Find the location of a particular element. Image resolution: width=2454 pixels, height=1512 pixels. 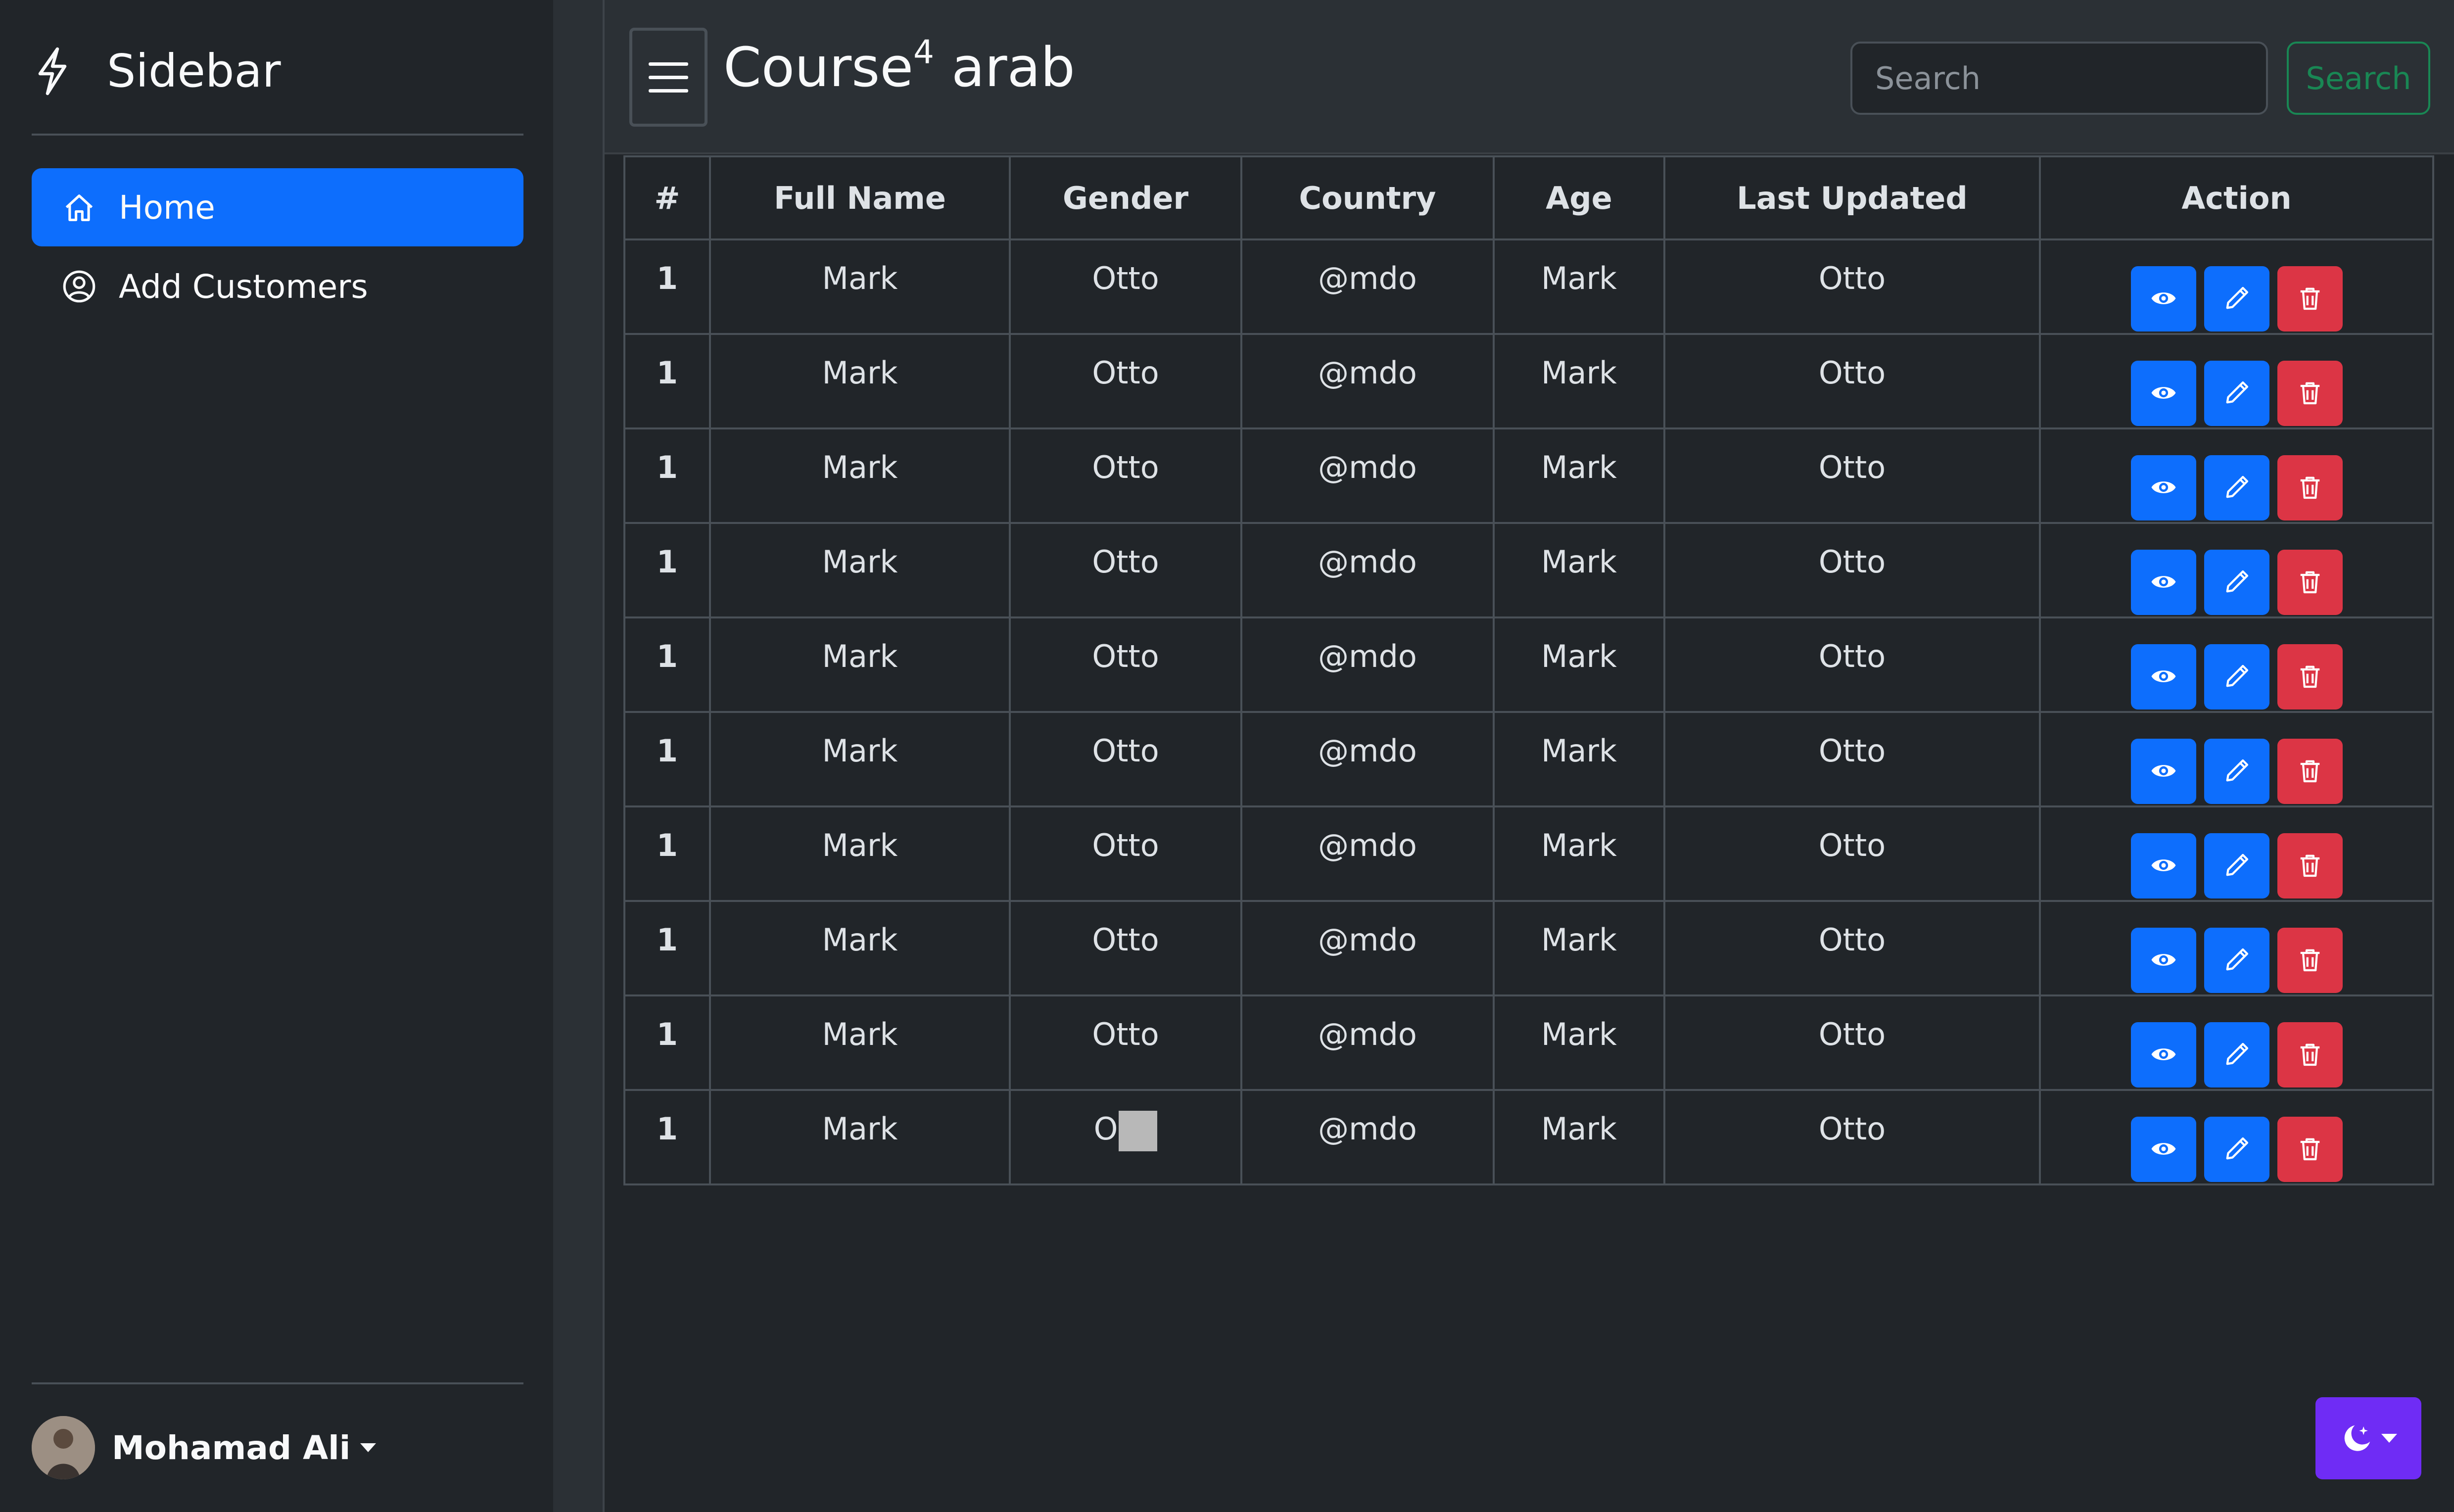

theme-toggle-button is located at coordinates (2368, 1438).